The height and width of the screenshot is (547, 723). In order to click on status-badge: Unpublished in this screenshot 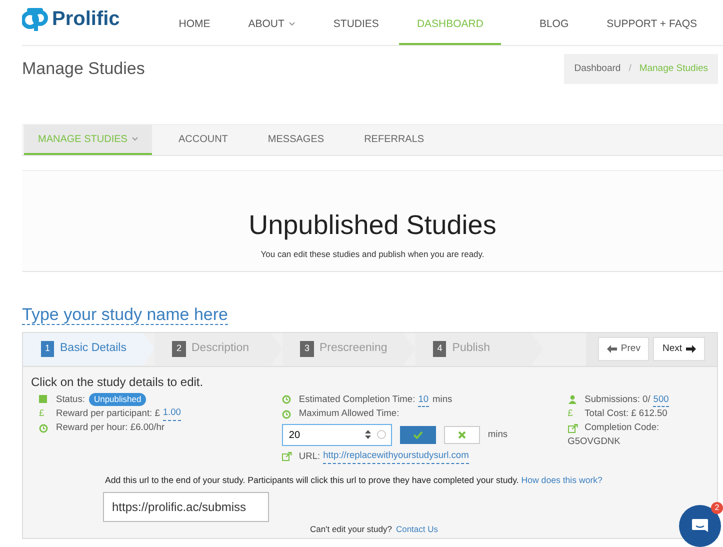, I will do `click(117, 399)`.